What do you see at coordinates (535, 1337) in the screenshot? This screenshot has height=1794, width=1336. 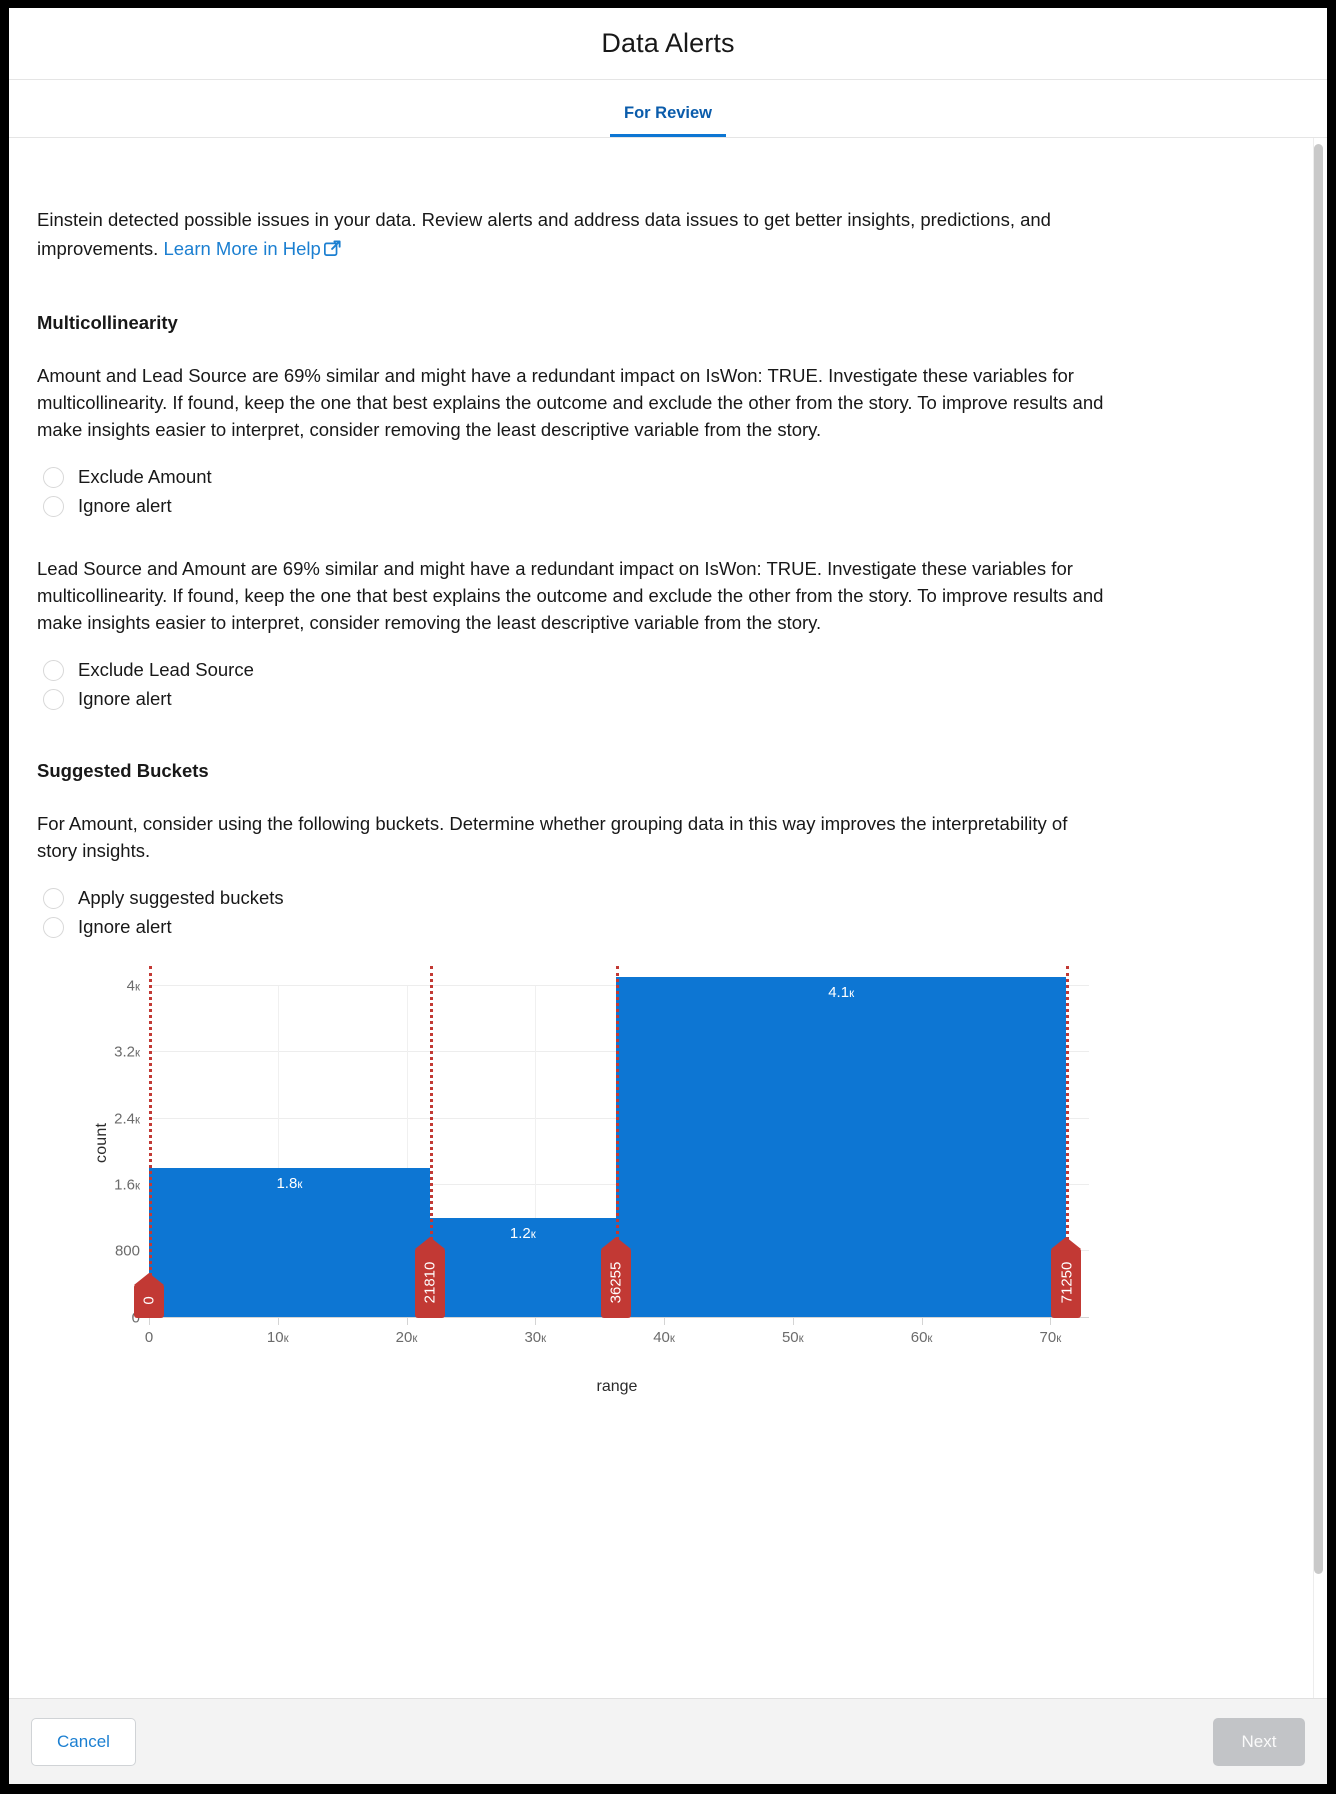 I see `chart-x-tick-label: 30к` at bounding box center [535, 1337].